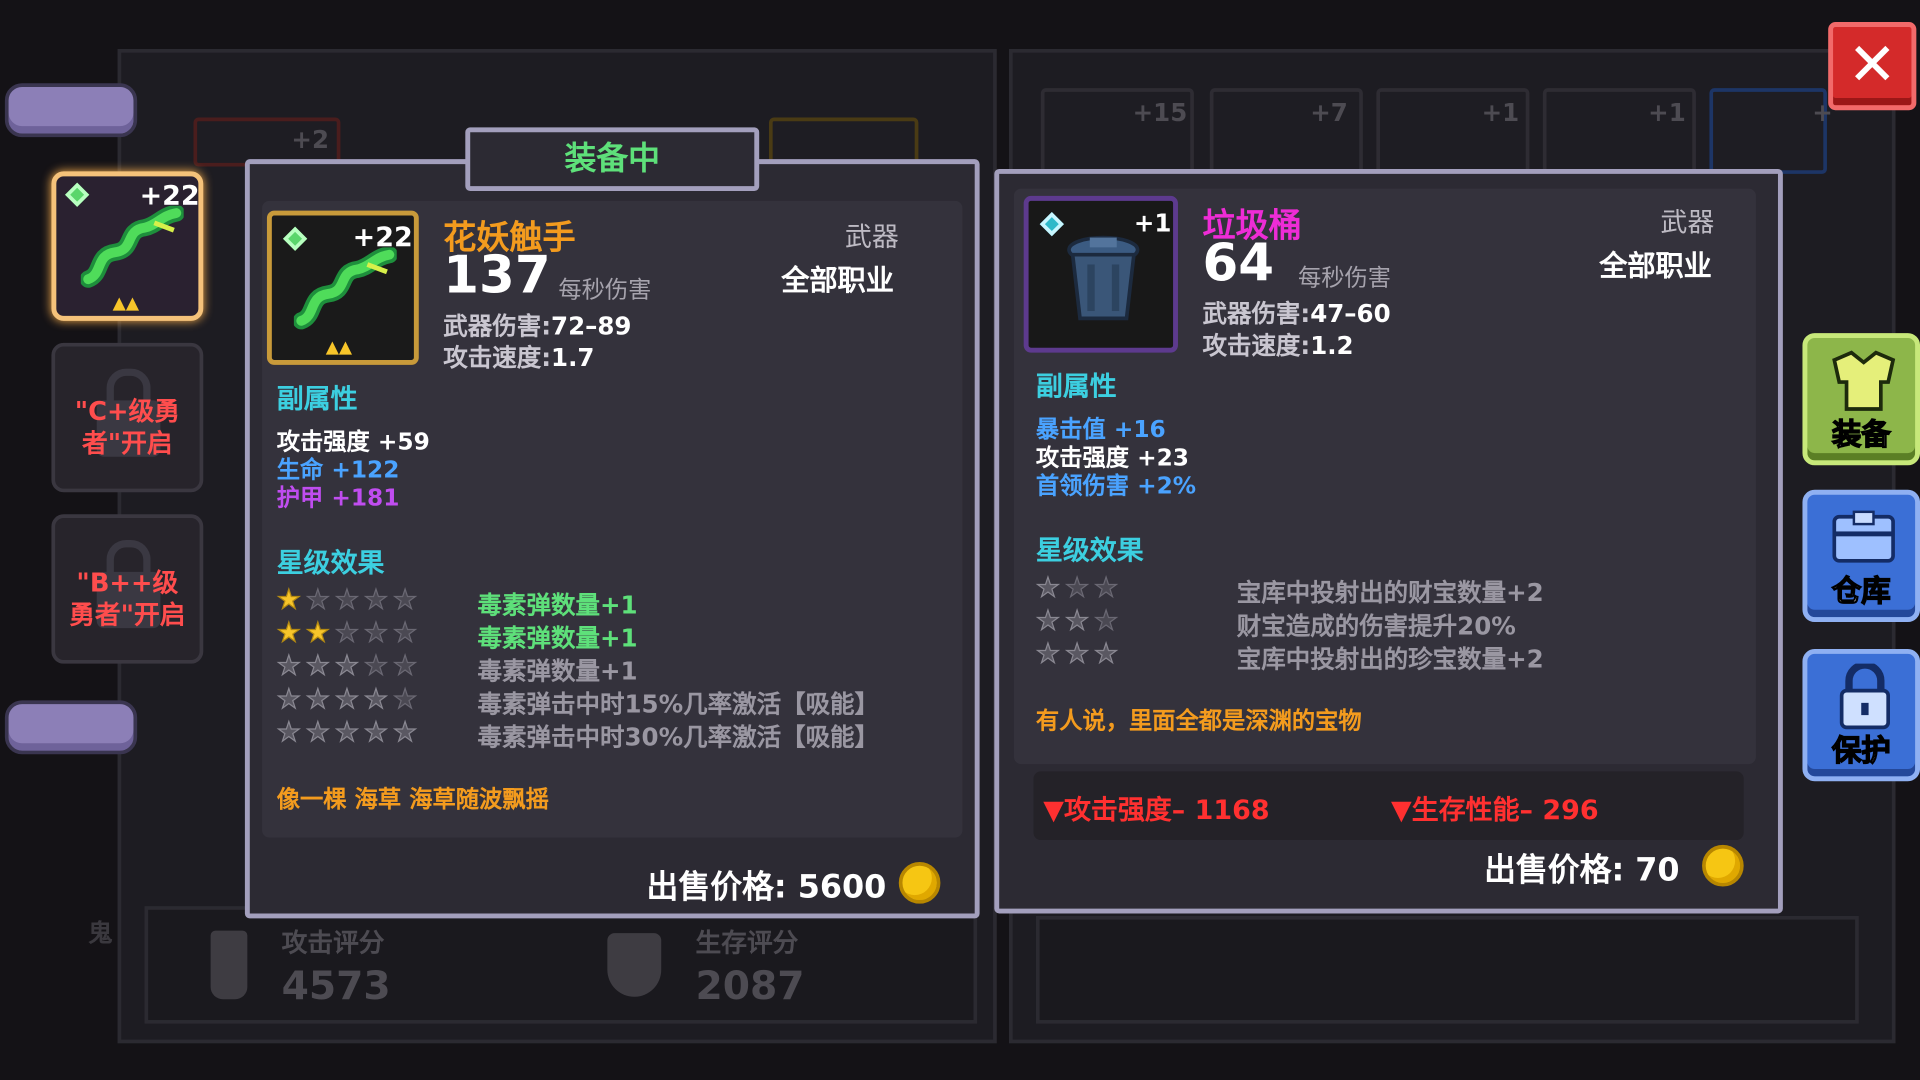 The width and height of the screenshot is (1920, 1080). I want to click on equipped-dps-label: 每秒伤害, so click(605, 290).